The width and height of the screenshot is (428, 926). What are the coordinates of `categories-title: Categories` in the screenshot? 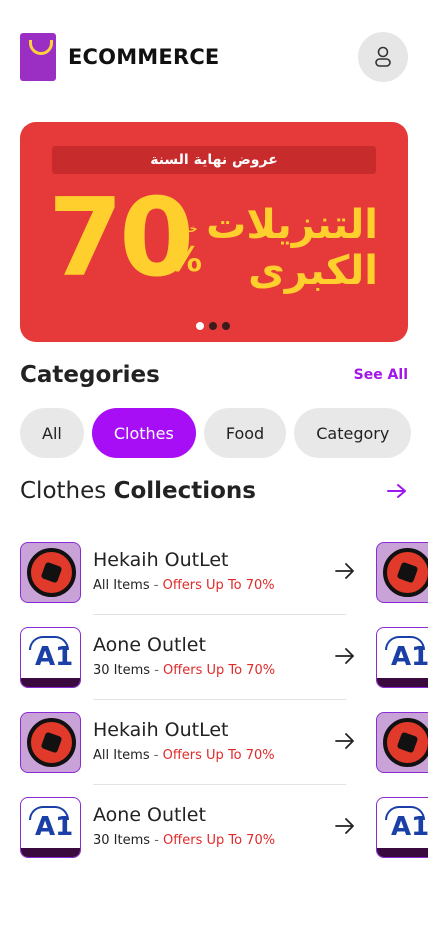 It's located at (90, 375).